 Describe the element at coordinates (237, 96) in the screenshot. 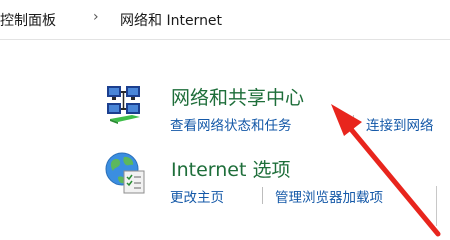

I see `network-sharing-center-title: 网络和共享中心` at that location.